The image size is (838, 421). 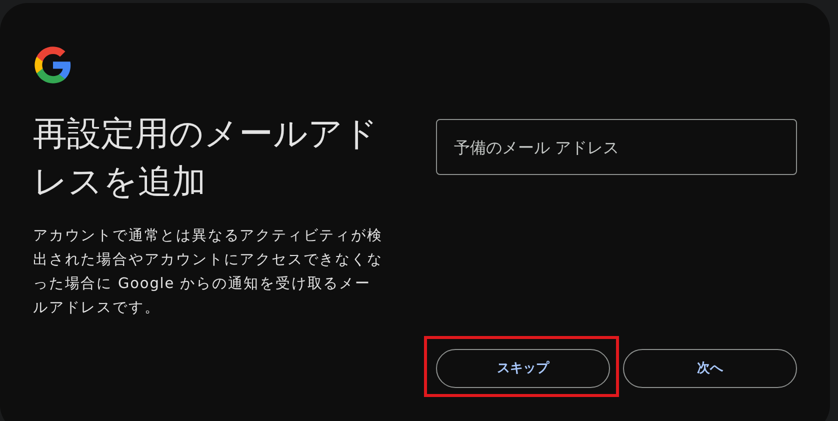 What do you see at coordinates (616, 147) in the screenshot?
I see `email-field: 予備のメール アドレス` at bounding box center [616, 147].